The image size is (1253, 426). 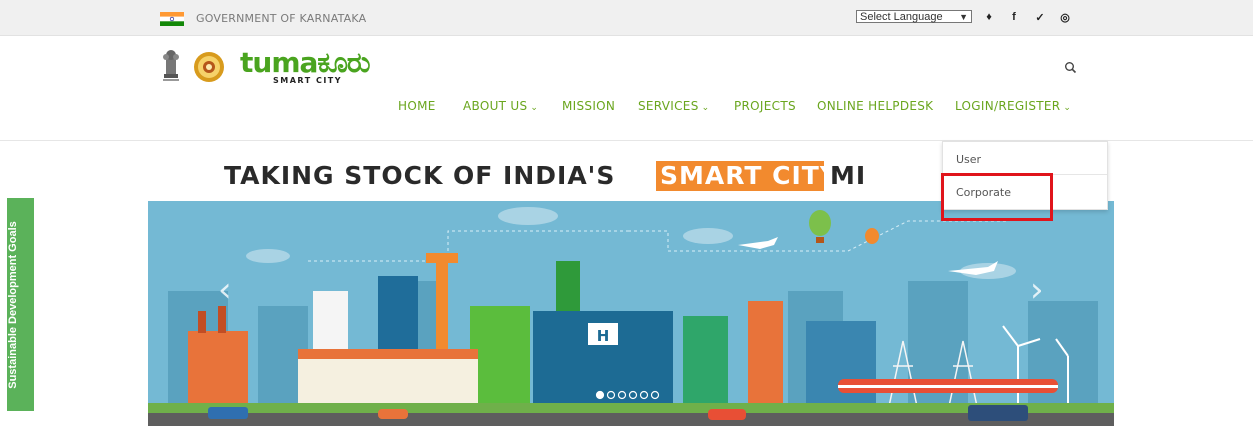 What do you see at coordinates (305, 62) in the screenshot?
I see `brand-wordmark: tumaಕೂರು` at bounding box center [305, 62].